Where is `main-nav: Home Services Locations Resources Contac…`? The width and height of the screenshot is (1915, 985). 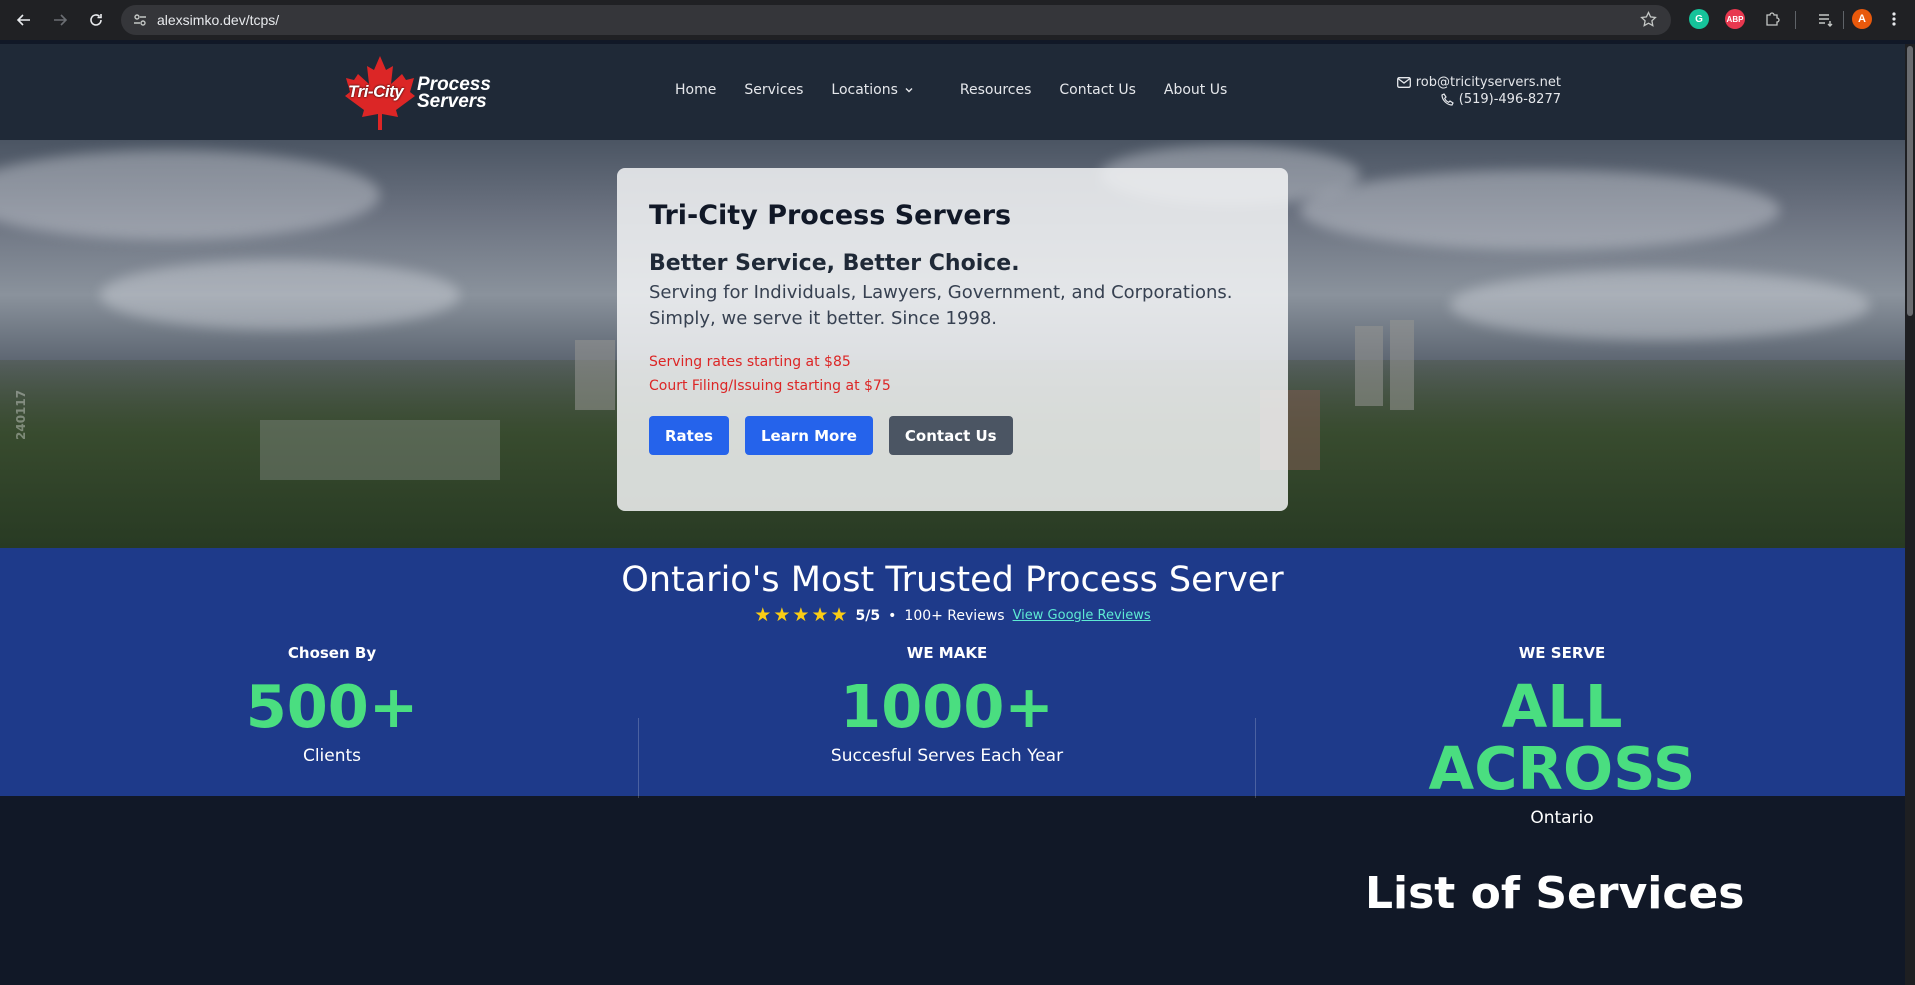 main-nav: Home Services Locations Resources Contac… is located at coordinates (951, 90).